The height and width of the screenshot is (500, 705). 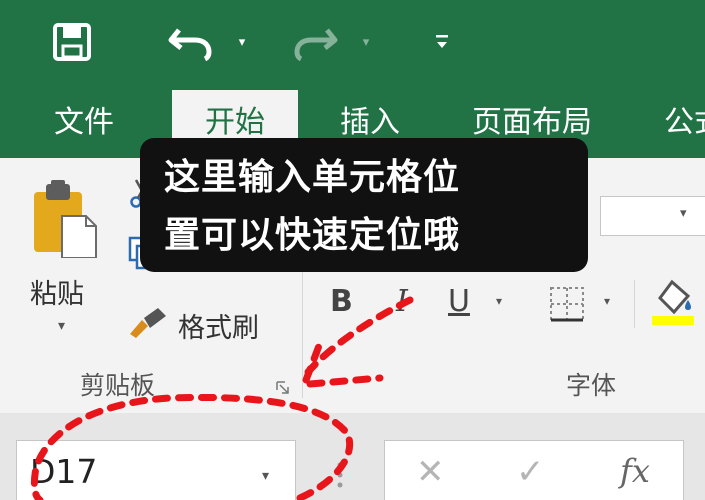 I want to click on save-icon, so click(x=72, y=42).